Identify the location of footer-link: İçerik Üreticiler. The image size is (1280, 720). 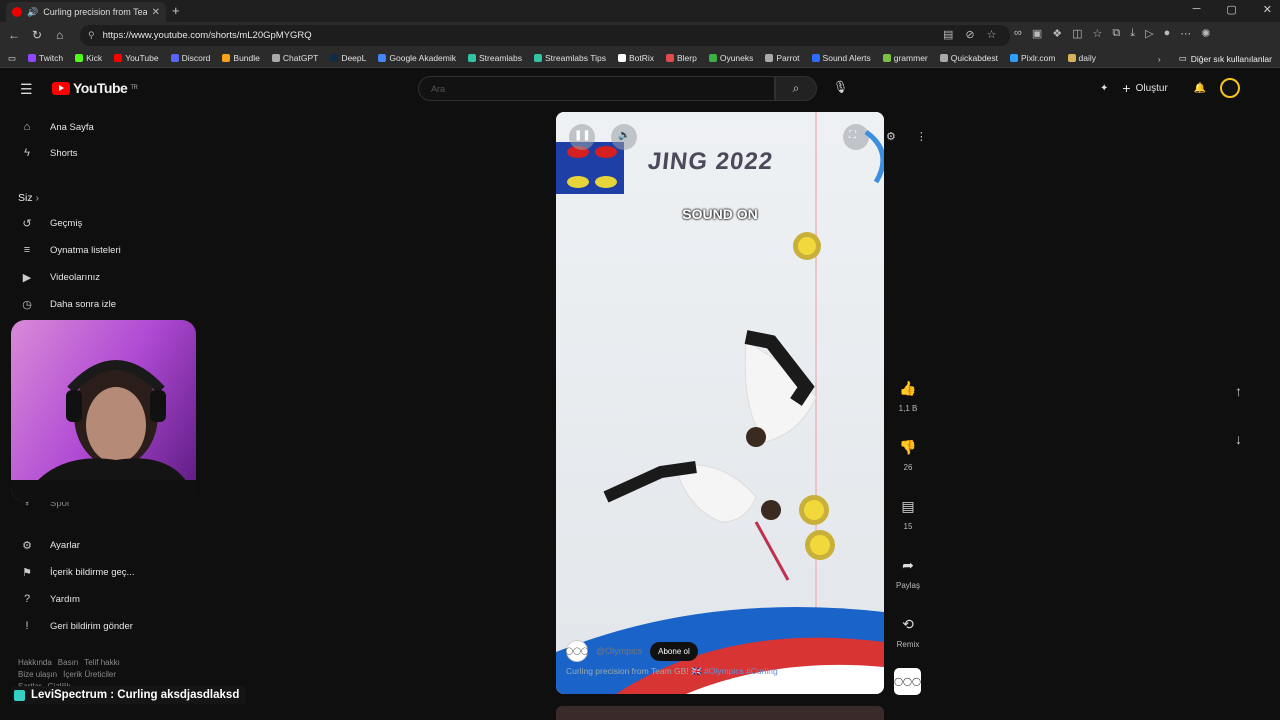
(89, 674).